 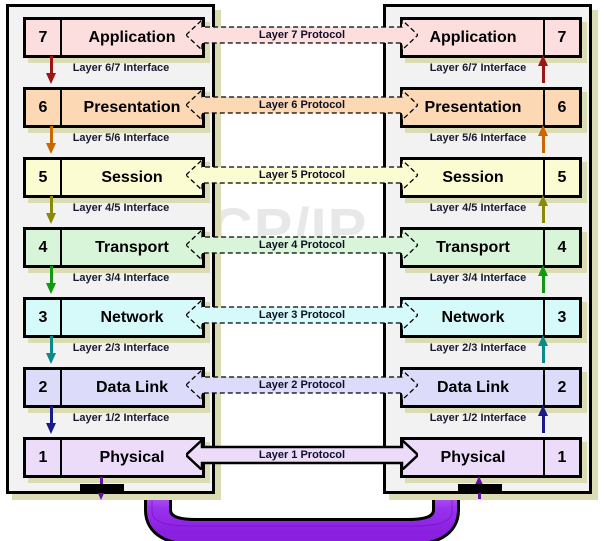 I want to click on protocol-label-layer-5: Layer 5 Protocol, so click(x=302, y=174).